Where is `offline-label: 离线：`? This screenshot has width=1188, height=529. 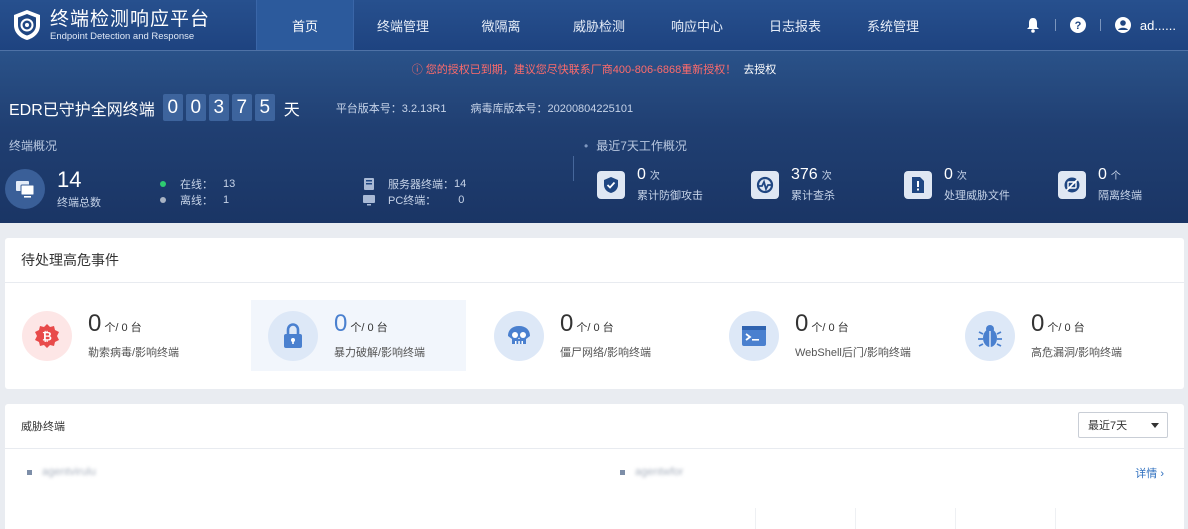
offline-label: 离线： is located at coordinates (196, 201).